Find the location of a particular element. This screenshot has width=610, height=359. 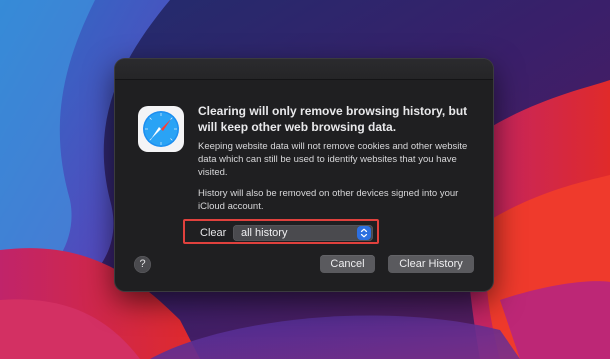

clear-range-highlight: Clear all history is located at coordinates (281, 231).